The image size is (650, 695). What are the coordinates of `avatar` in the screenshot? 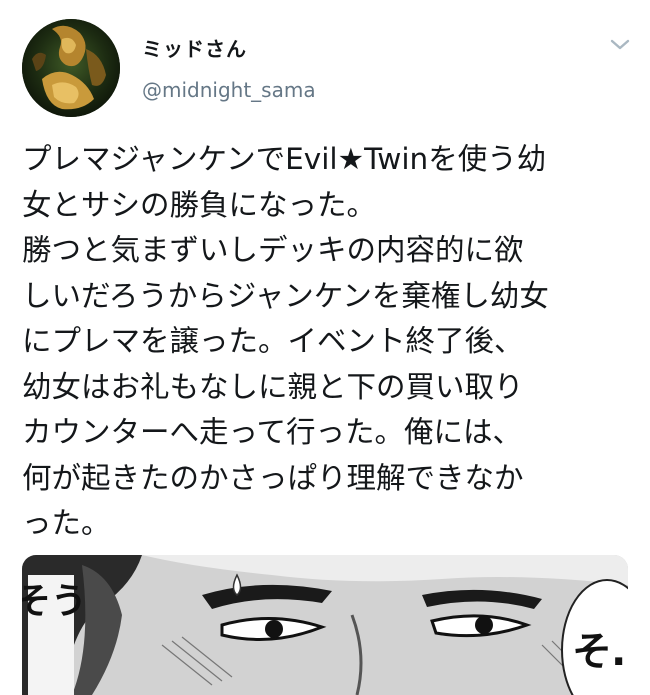 It's located at (71, 68).